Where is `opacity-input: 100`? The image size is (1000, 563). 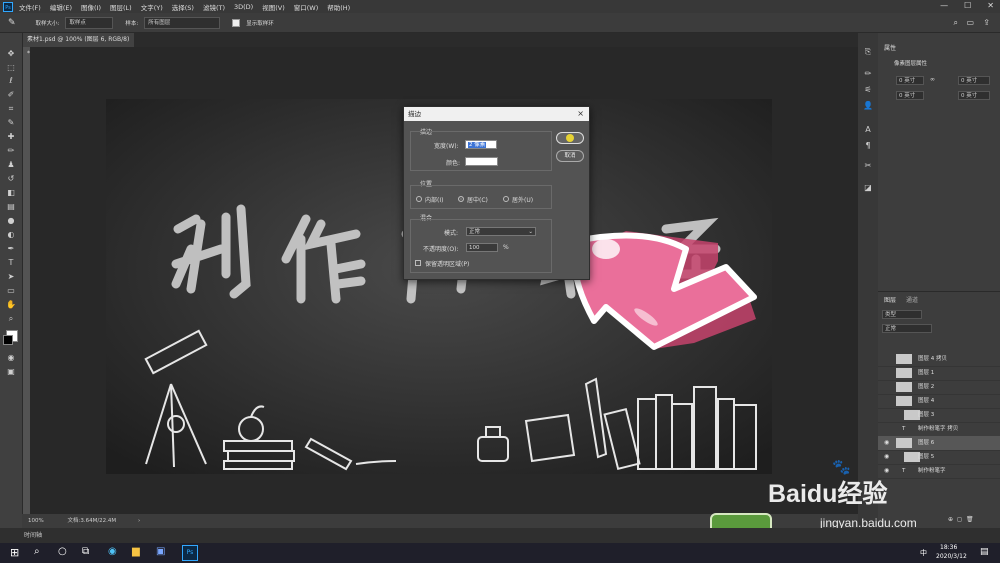
opacity-input: 100 is located at coordinates (482, 247).